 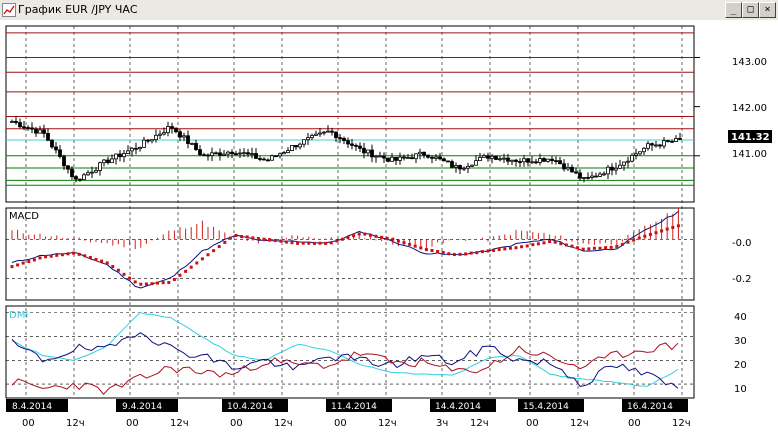 I want to click on close-button: ×, so click(x=767, y=10).